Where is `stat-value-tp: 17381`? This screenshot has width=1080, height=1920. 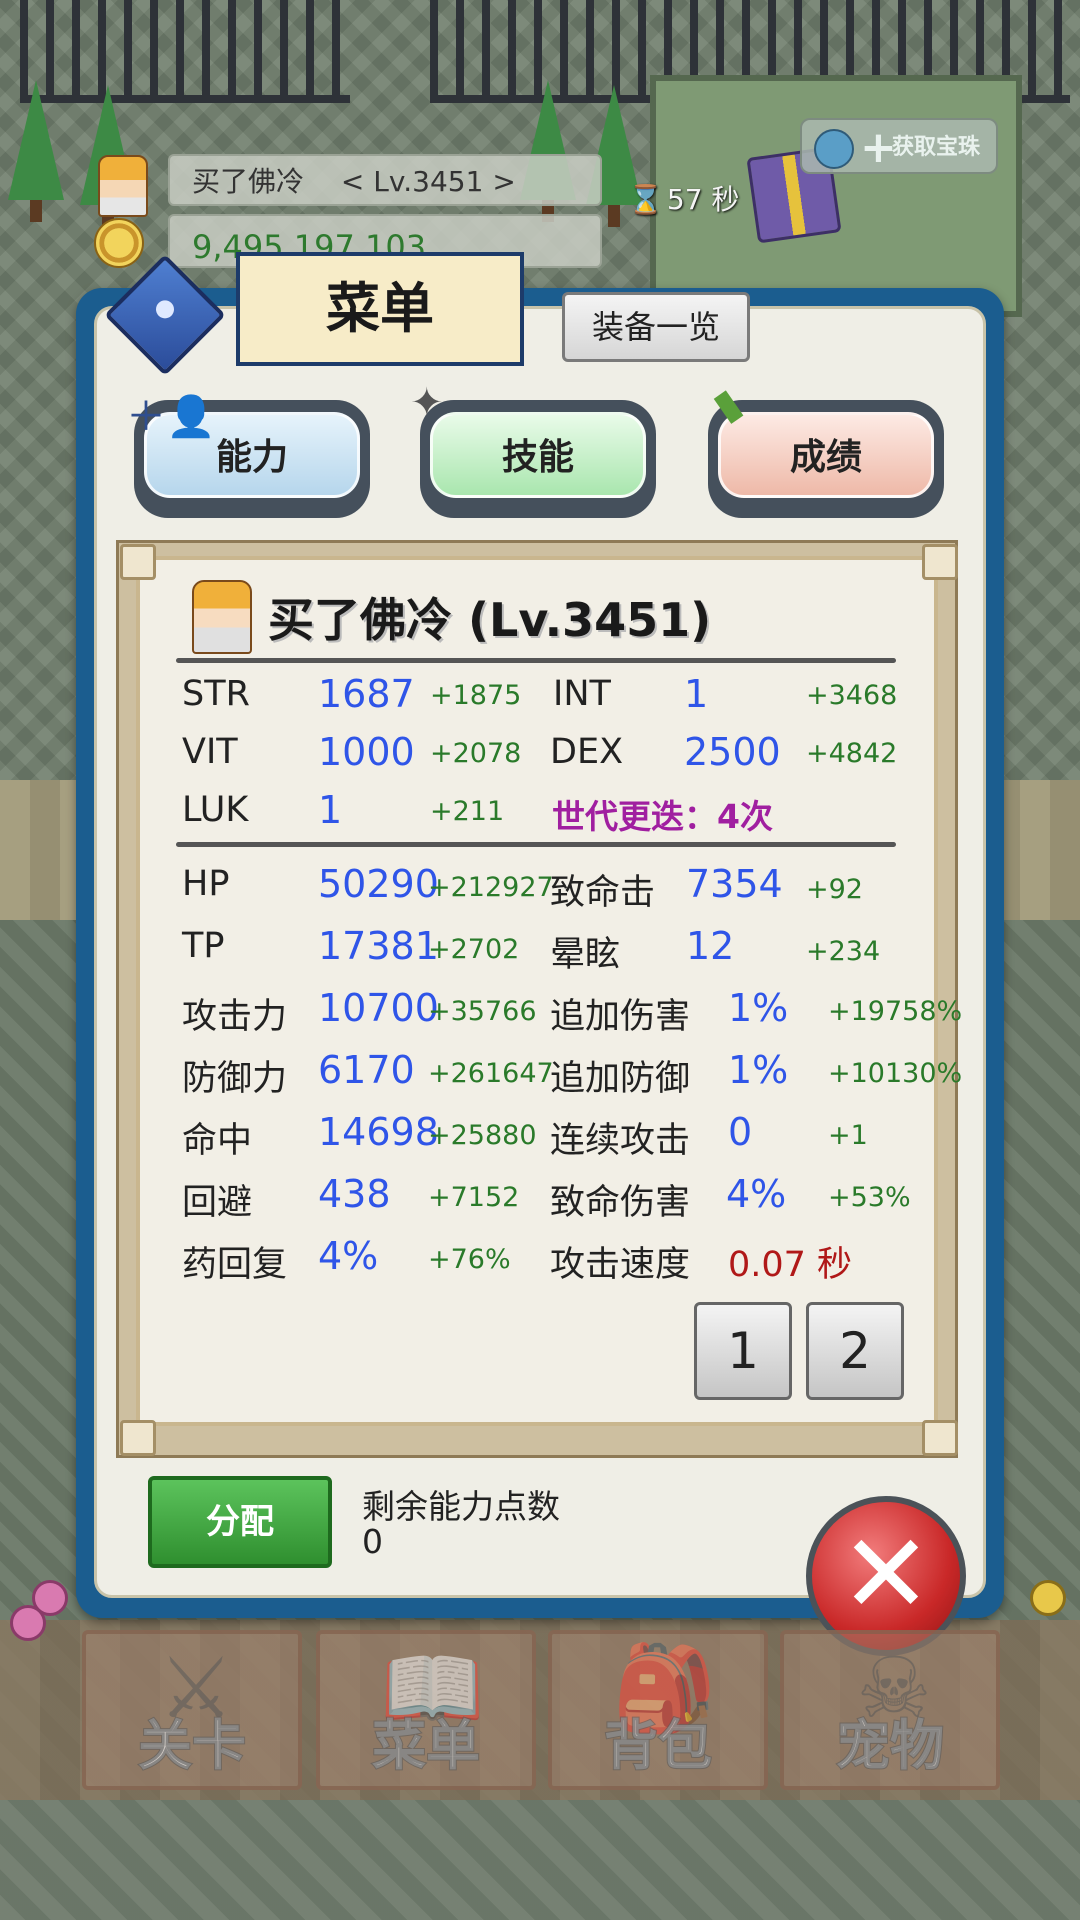
stat-value-tp: 17381 is located at coordinates (378, 946).